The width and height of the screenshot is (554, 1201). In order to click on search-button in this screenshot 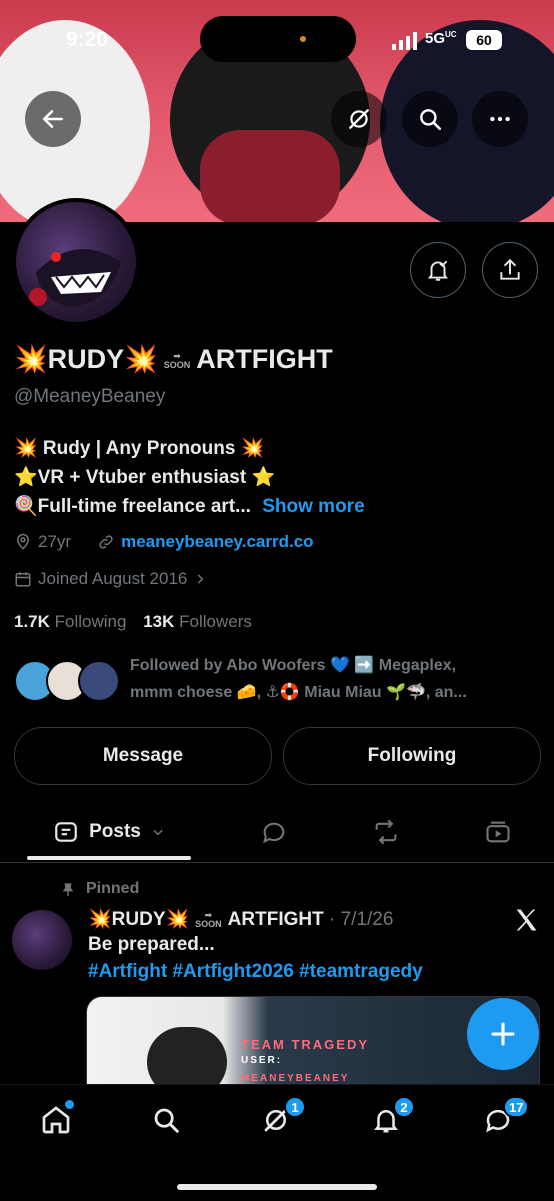, I will do `click(430, 119)`.